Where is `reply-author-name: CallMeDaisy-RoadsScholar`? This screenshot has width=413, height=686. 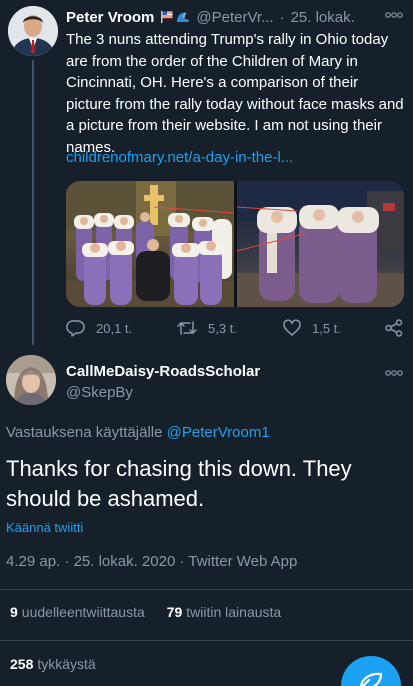
reply-author-name: CallMeDaisy-RoadsScholar is located at coordinates (163, 371).